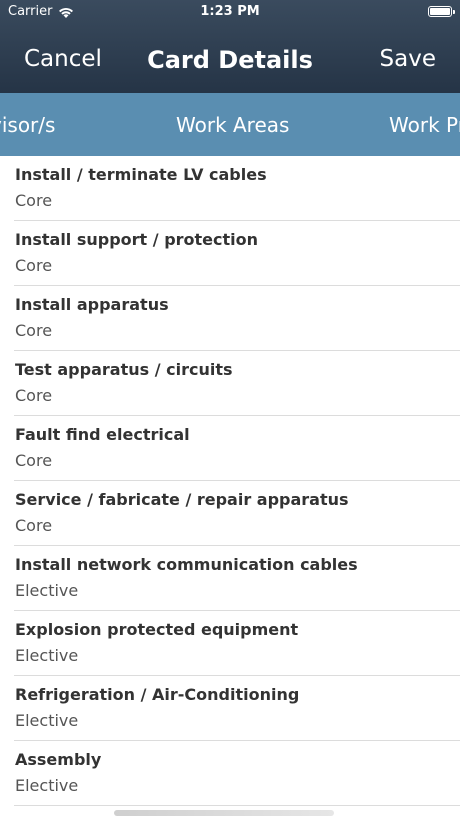  I want to click on item-title: Install support / protection, so click(137, 239).